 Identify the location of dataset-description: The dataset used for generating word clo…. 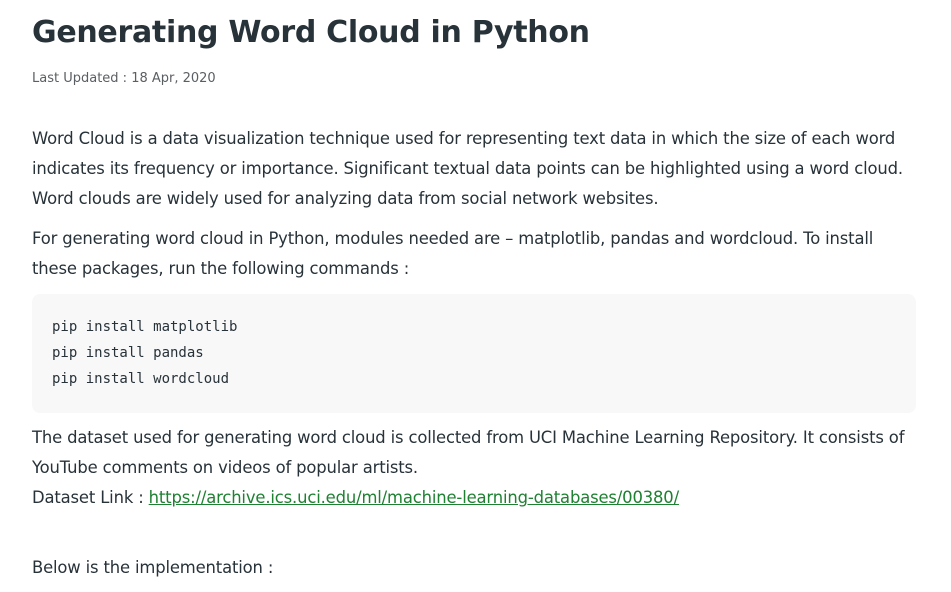
(468, 452).